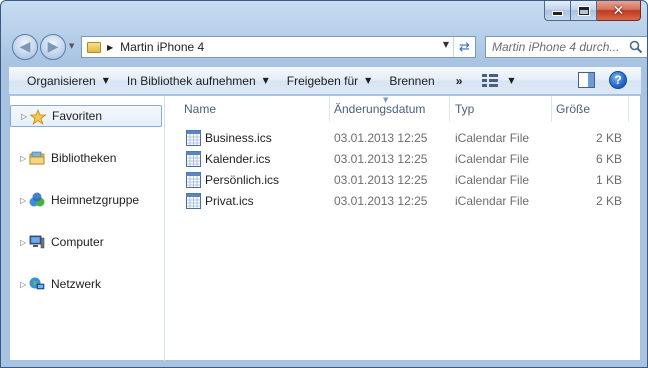  I want to click on sidebar-item-label: Heimnetzgruppe, so click(95, 200).